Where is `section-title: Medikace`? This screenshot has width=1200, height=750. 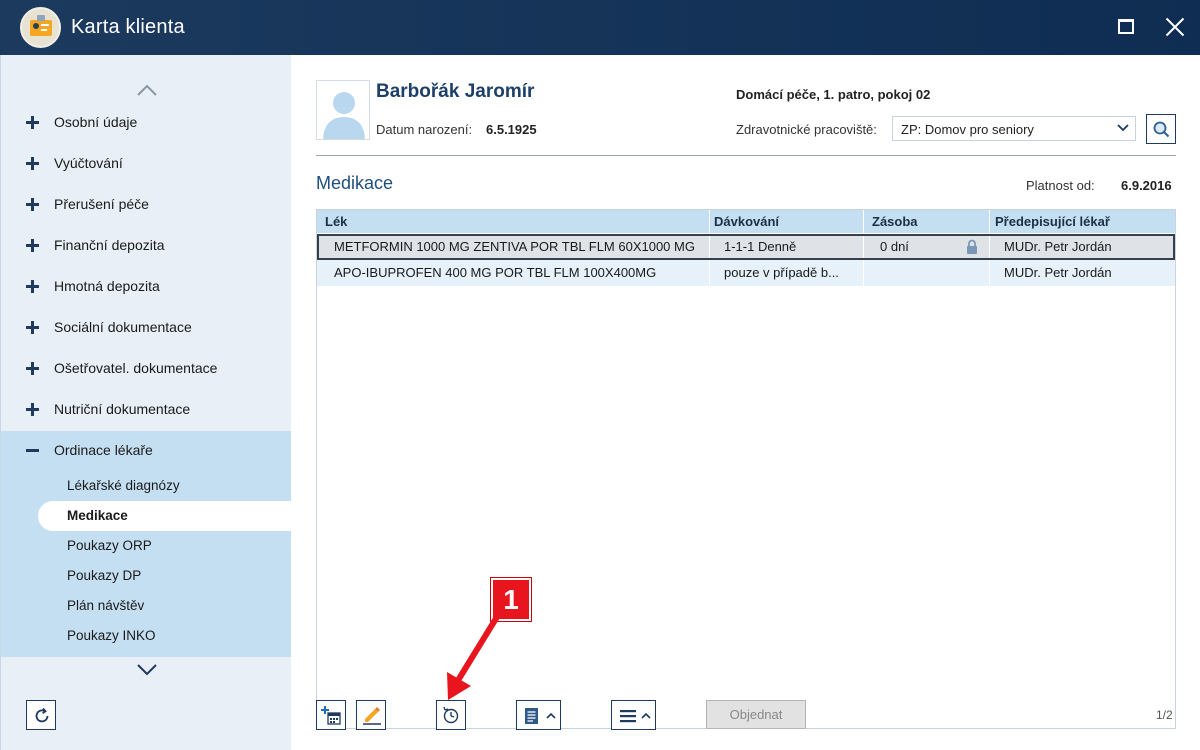 section-title: Medikace is located at coordinates (355, 183).